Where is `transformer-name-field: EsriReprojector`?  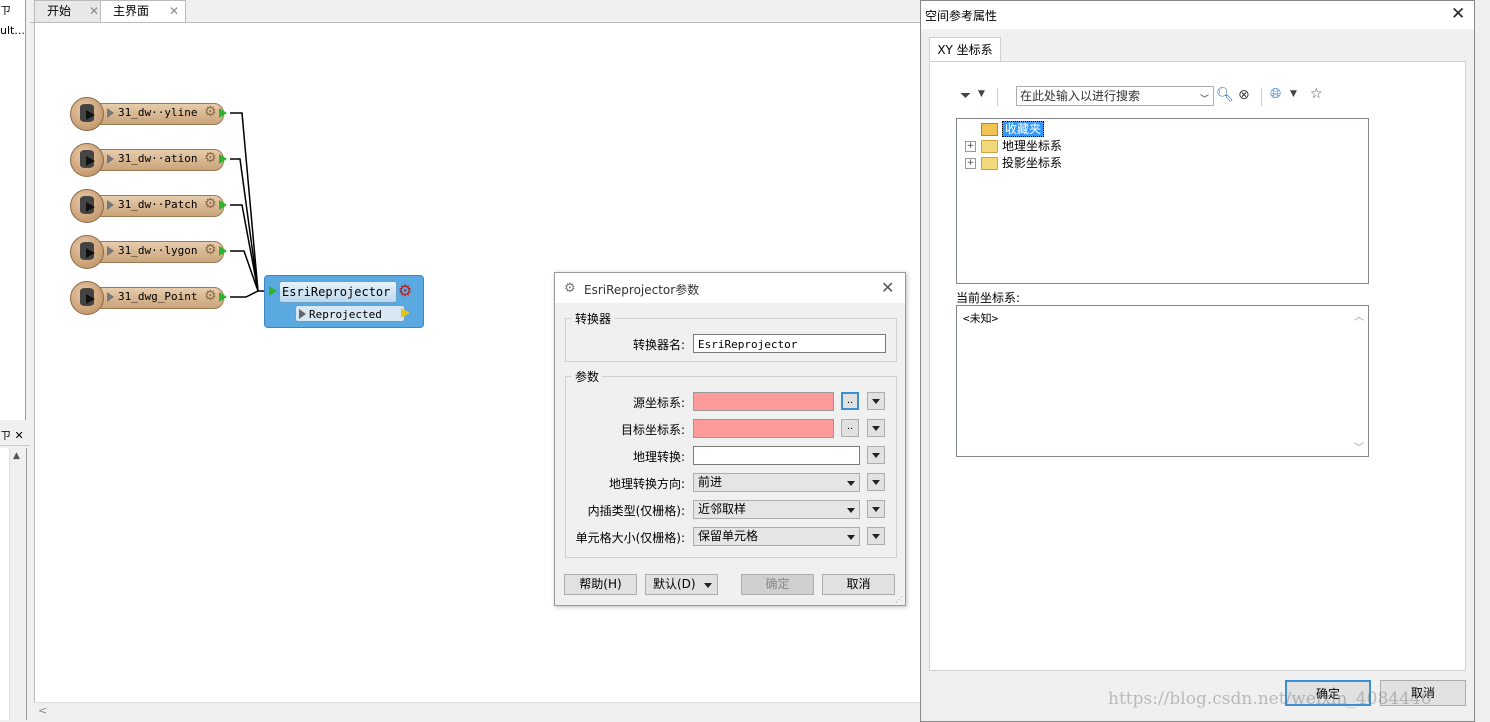 transformer-name-field: EsriReprojector is located at coordinates (789, 343).